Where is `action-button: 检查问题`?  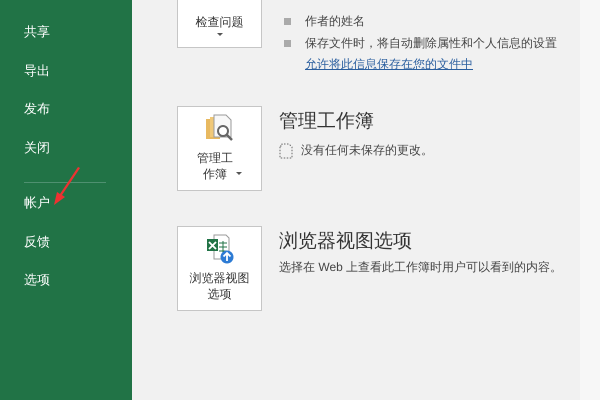 action-button: 检查问题 is located at coordinates (219, 24).